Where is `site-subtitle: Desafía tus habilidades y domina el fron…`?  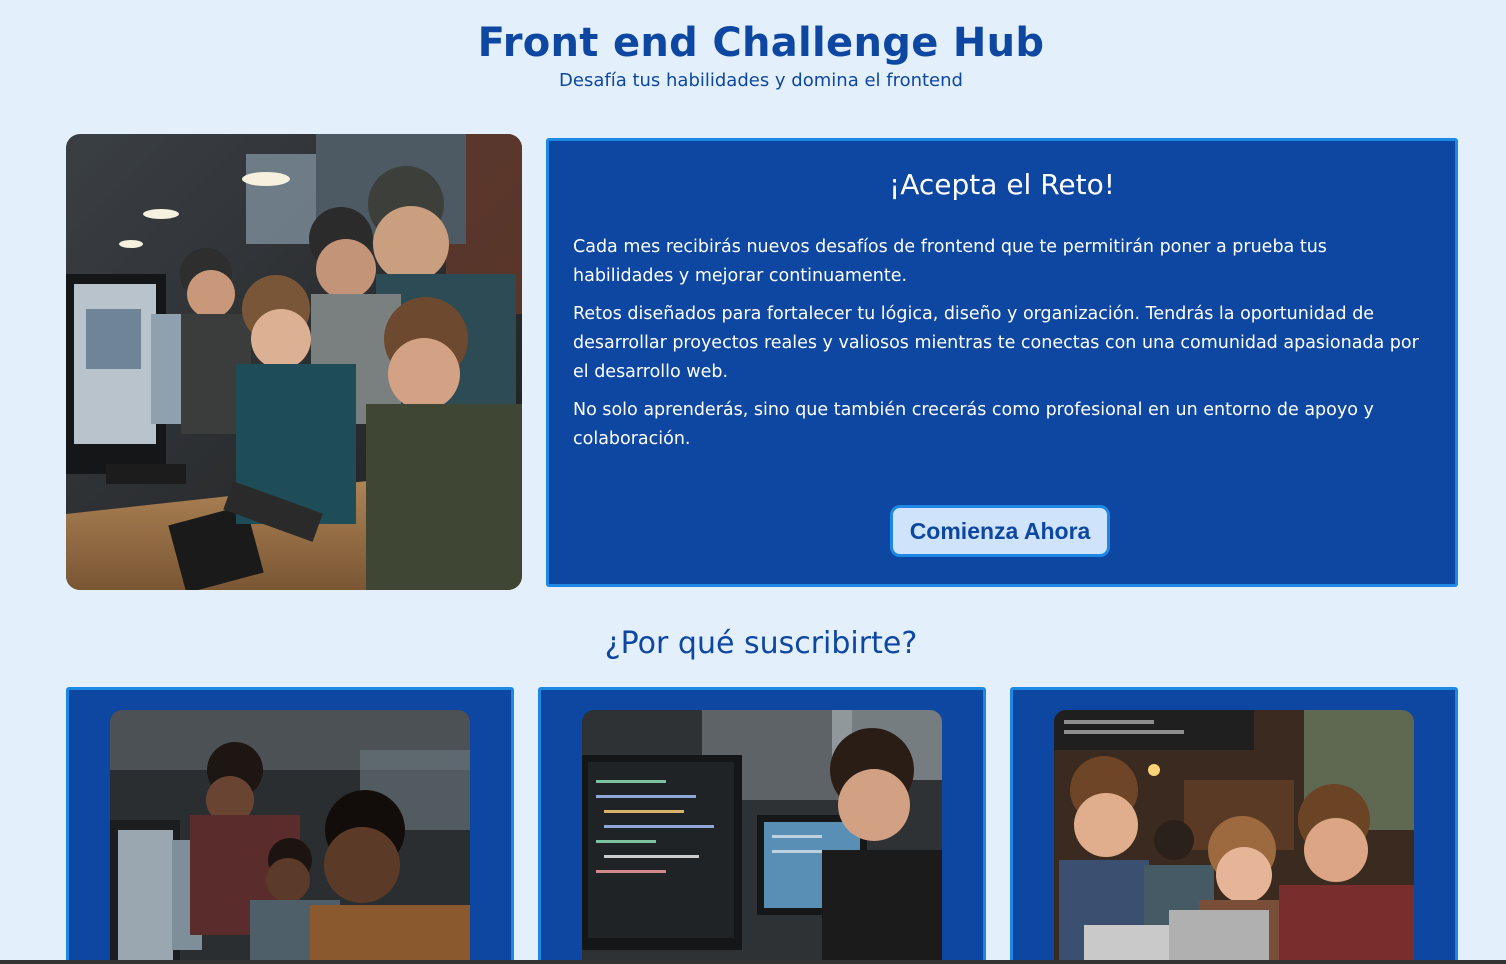
site-subtitle: Desafía tus habilidades y domina el fron… is located at coordinates (761, 80).